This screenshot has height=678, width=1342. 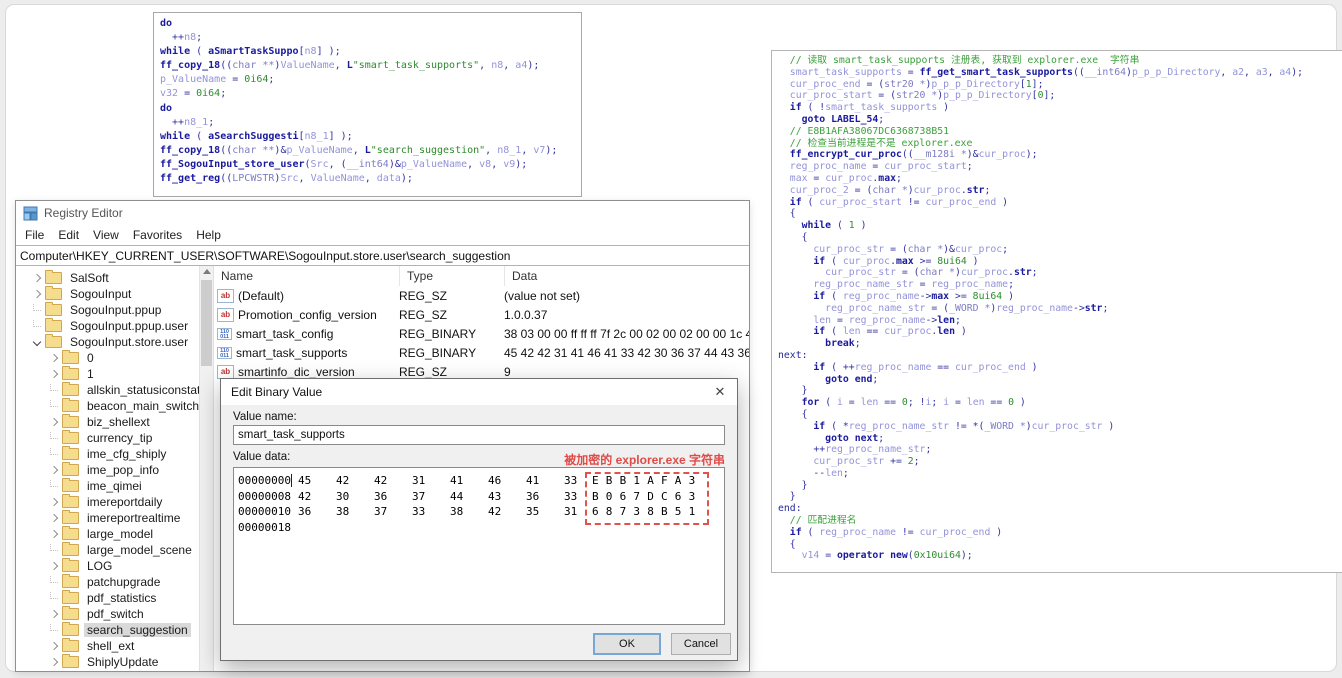 What do you see at coordinates (692, 511) in the screenshot?
I see `ascii-char: 1` at bounding box center [692, 511].